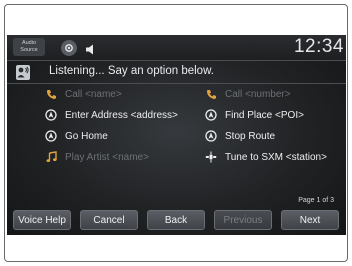 The width and height of the screenshot is (352, 266). I want to click on option-label: Go Home, so click(86, 136).